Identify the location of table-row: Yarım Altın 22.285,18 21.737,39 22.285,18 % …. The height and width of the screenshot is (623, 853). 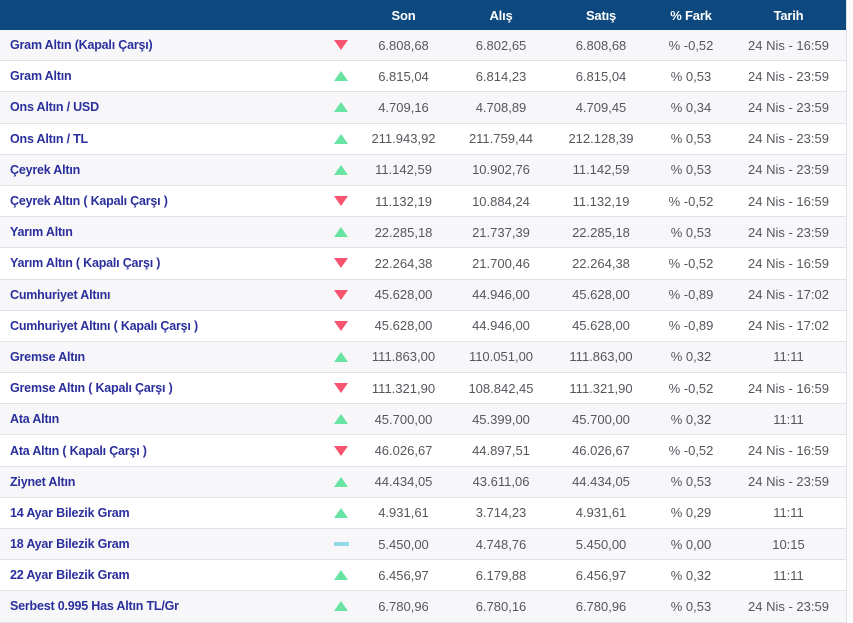
(423, 233).